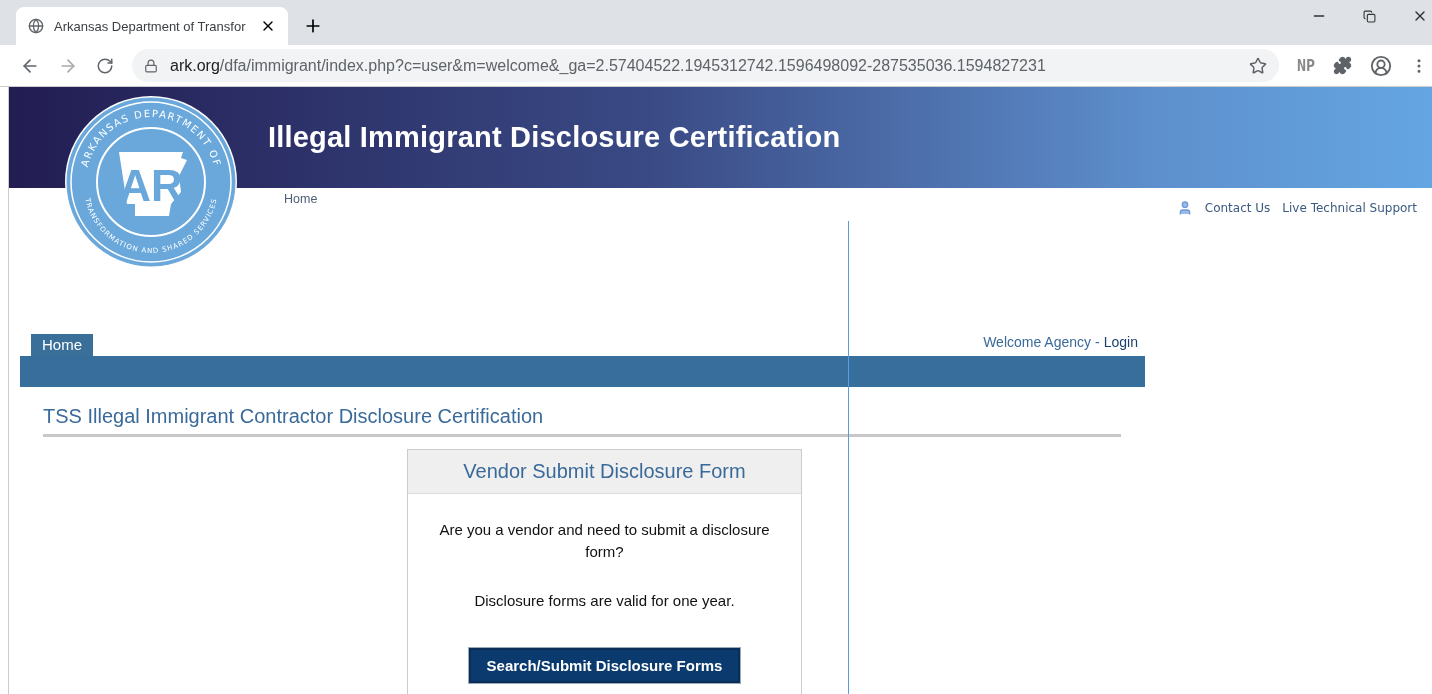  I want to click on validity-note: Disclosure forms are valid for one year., so click(604, 601).